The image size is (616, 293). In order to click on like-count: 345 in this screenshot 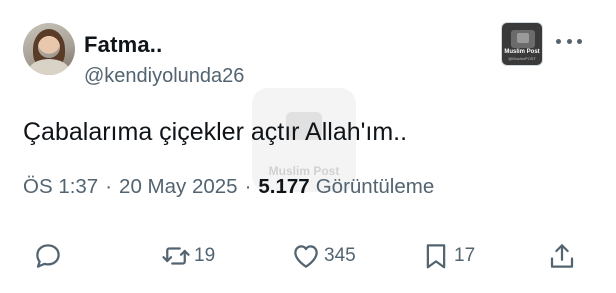, I will do `click(340, 255)`.